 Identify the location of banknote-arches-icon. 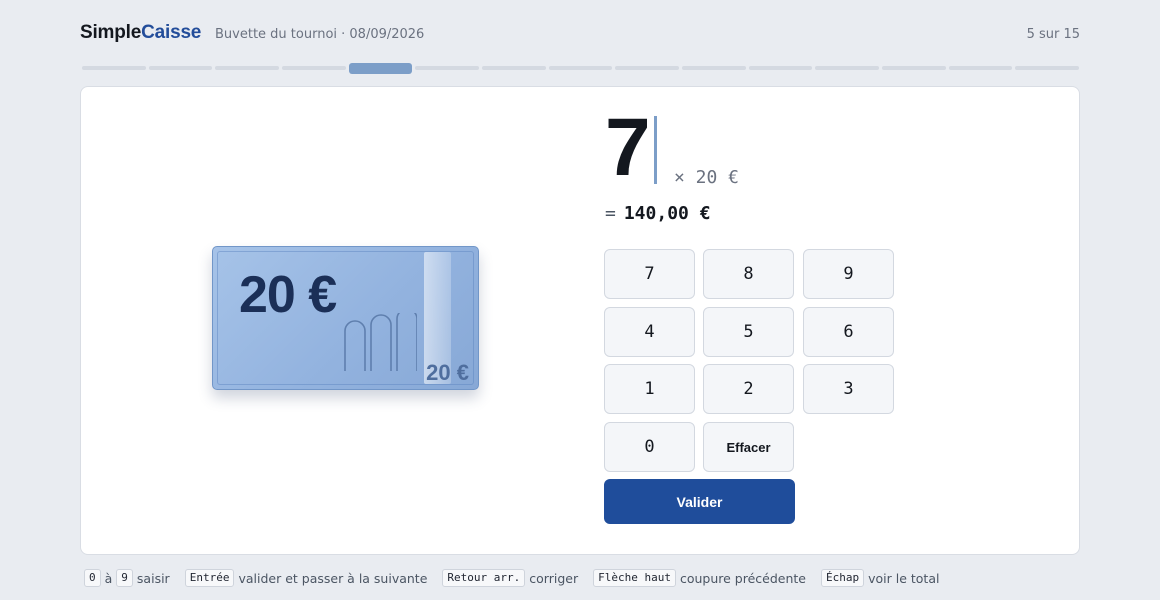
(380, 342).